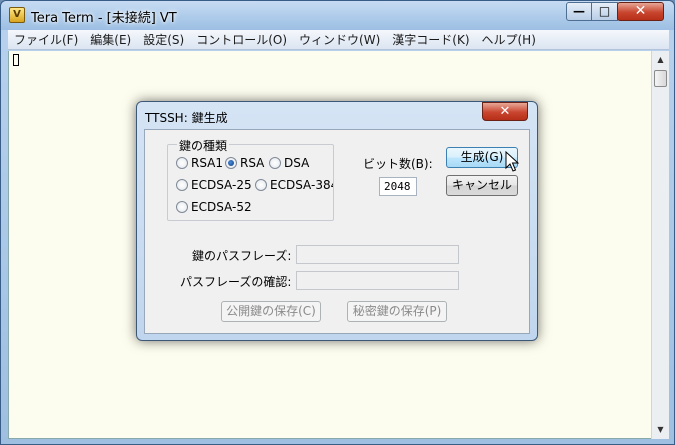 Image resolution: width=675 pixels, height=445 pixels. Describe the element at coordinates (660, 245) in the screenshot. I see `vertical-scrollbar: ▲ ▼` at that location.